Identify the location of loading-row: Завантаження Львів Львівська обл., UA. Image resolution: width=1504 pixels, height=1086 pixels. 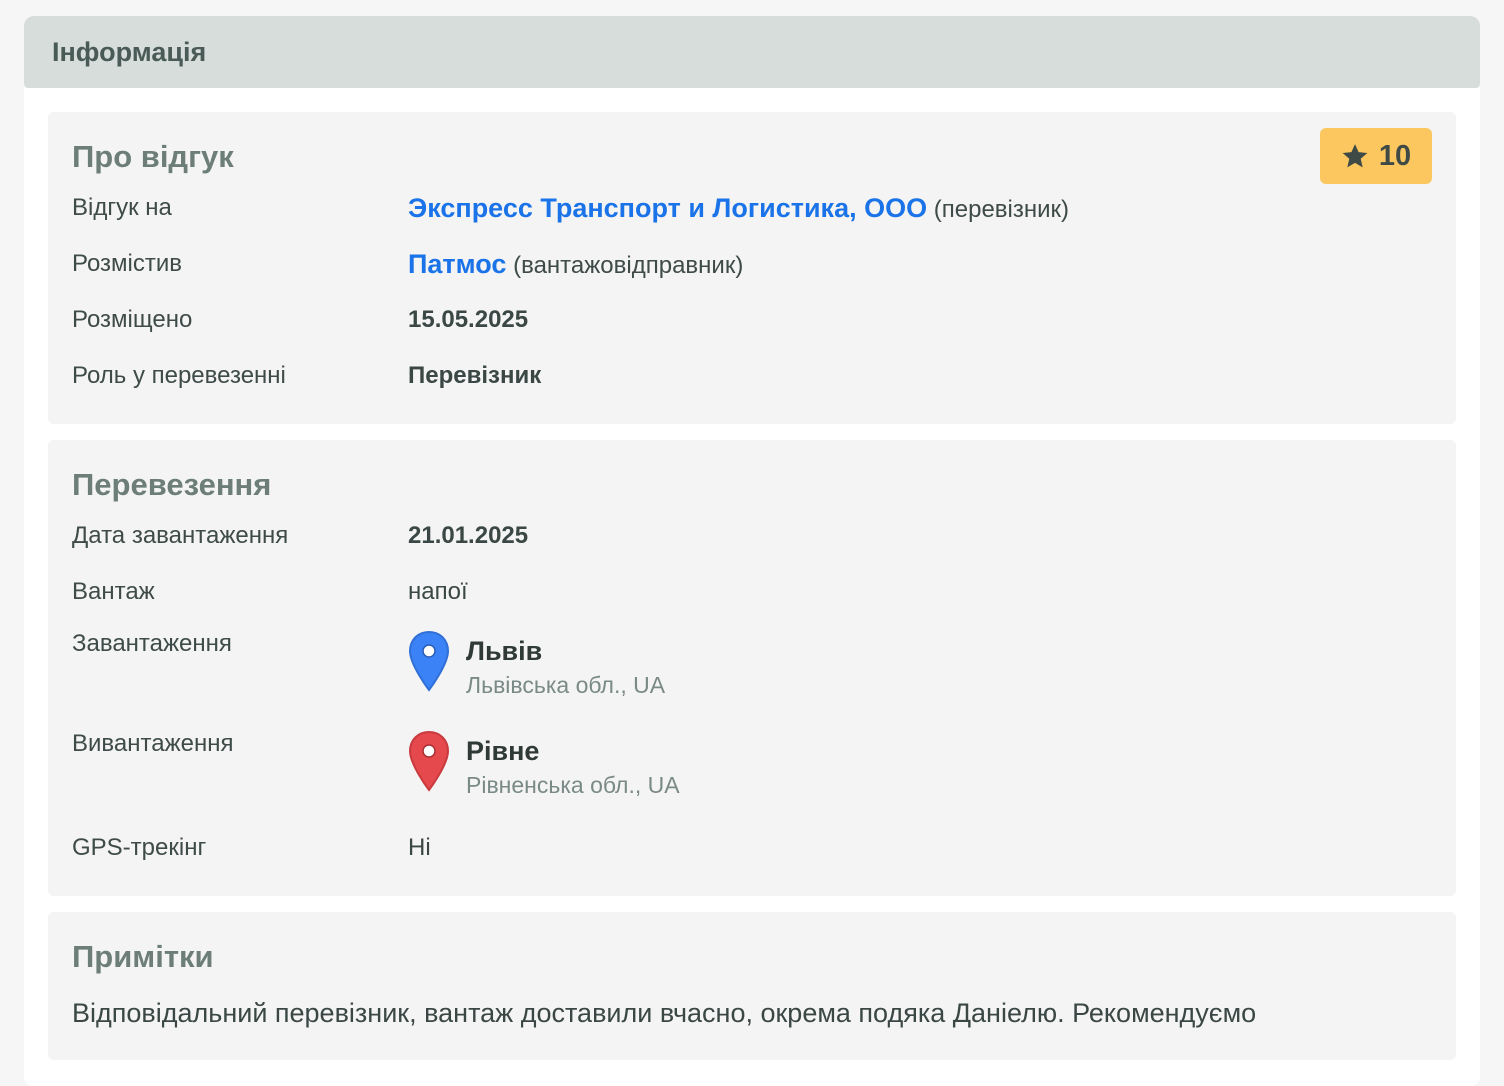
(752, 670).